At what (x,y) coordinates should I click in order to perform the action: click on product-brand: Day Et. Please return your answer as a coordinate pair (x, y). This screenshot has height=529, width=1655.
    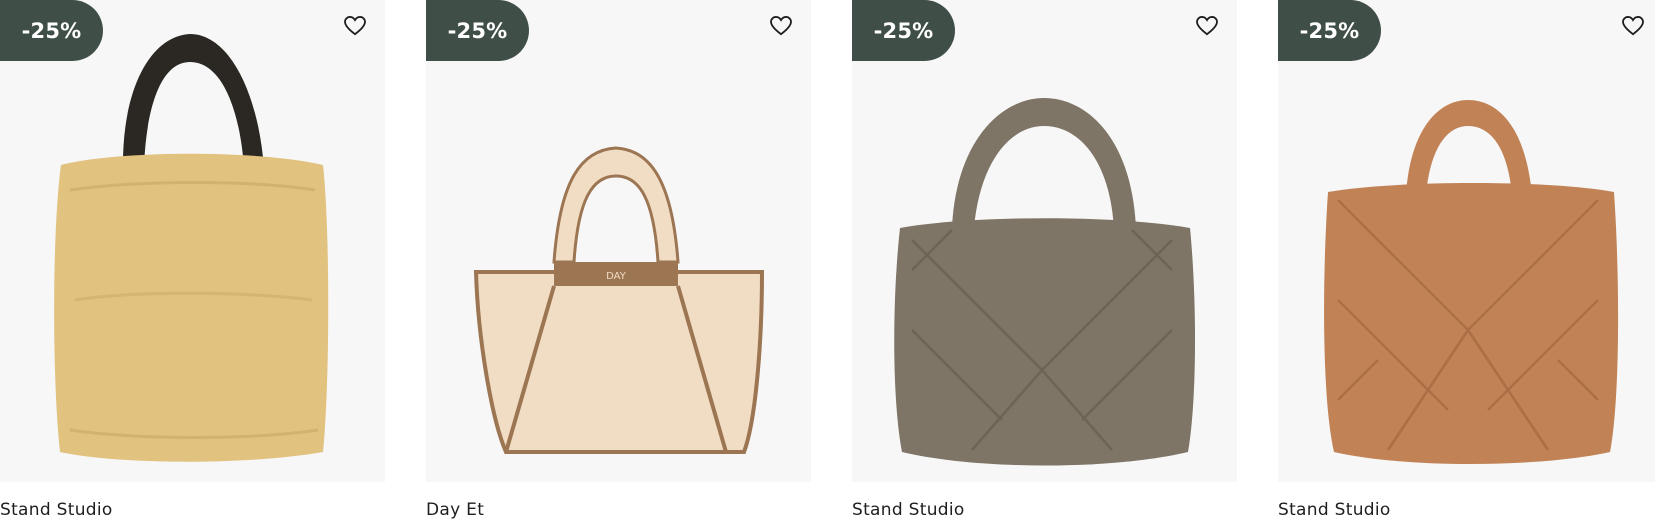
    Looking at the image, I should click on (455, 510).